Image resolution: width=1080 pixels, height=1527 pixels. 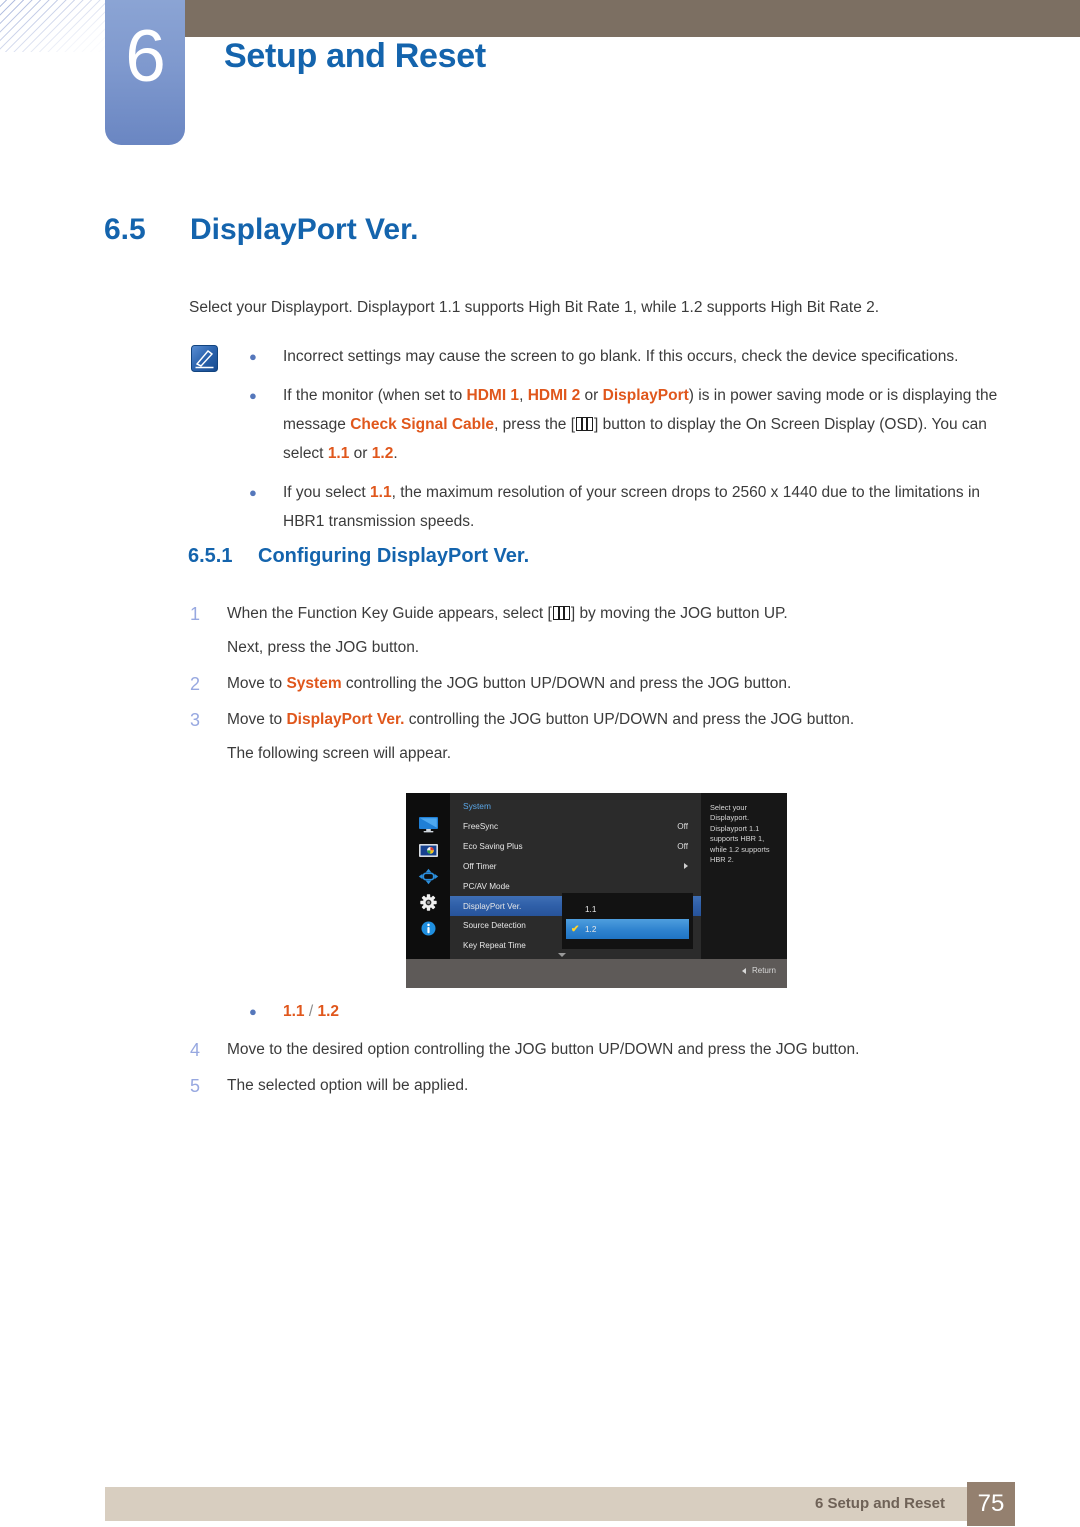 I want to click on text-run: /, so click(x=311, y=1011).